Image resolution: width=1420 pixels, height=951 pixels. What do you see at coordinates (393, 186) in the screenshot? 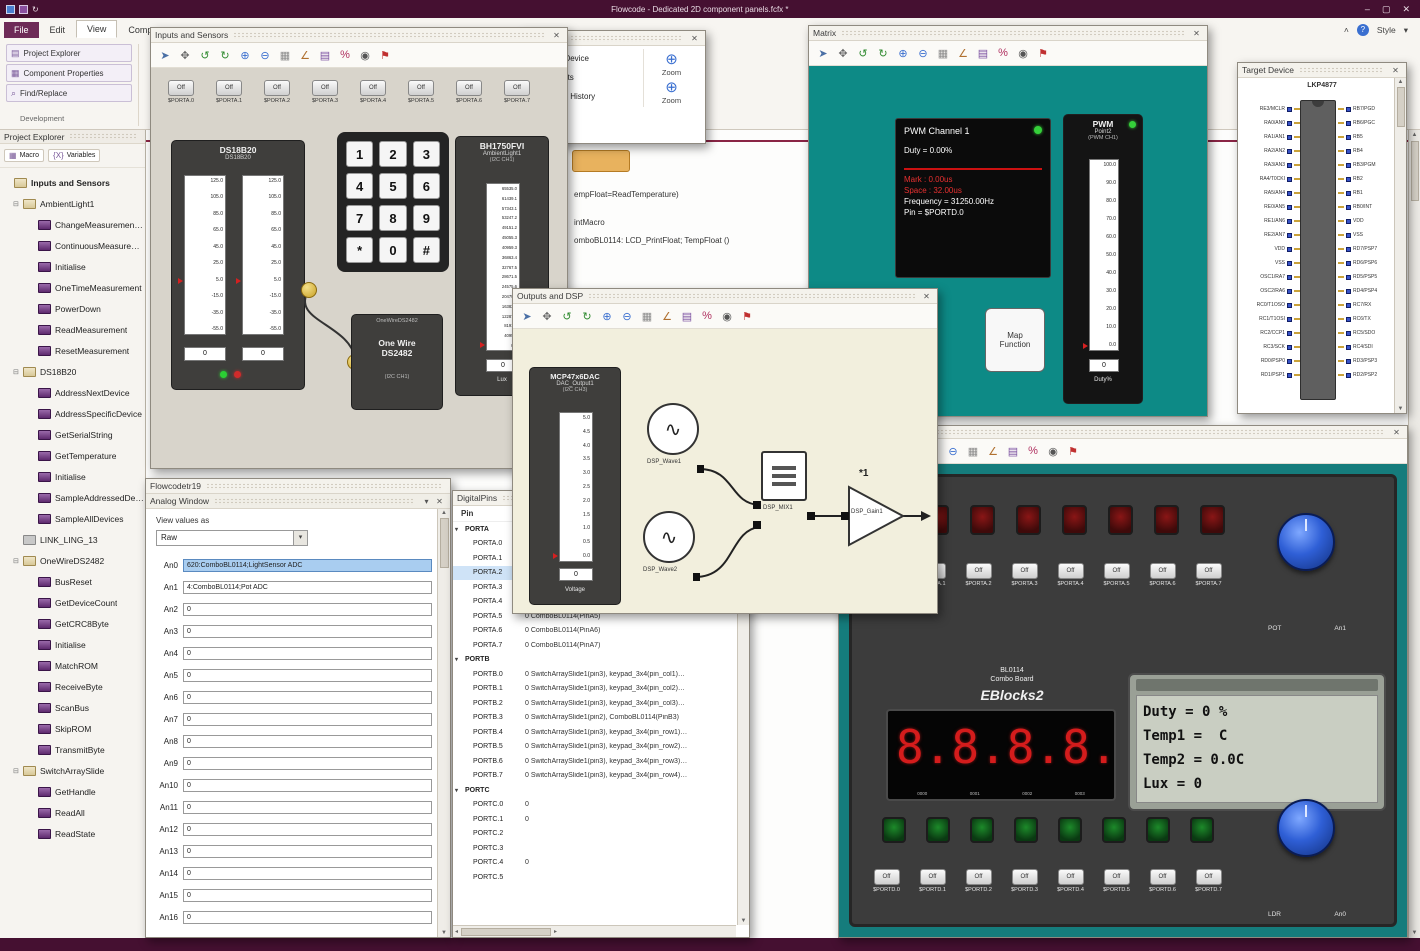
I see `keypad-key: 5` at bounding box center [393, 186].